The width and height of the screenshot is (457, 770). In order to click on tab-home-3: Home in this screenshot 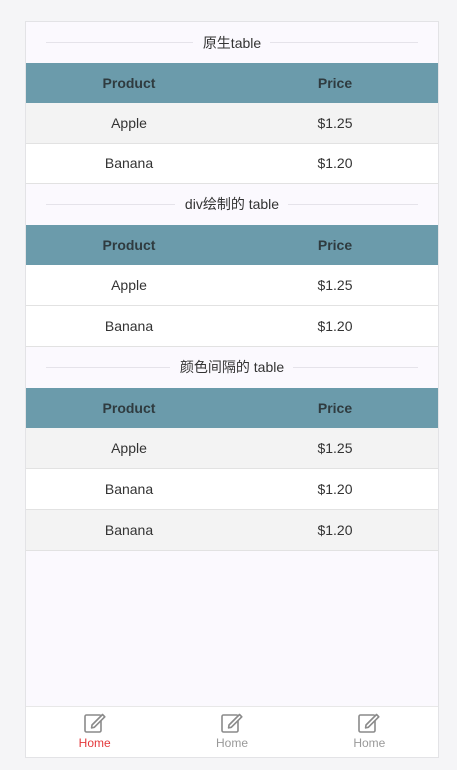, I will do `click(369, 732)`.